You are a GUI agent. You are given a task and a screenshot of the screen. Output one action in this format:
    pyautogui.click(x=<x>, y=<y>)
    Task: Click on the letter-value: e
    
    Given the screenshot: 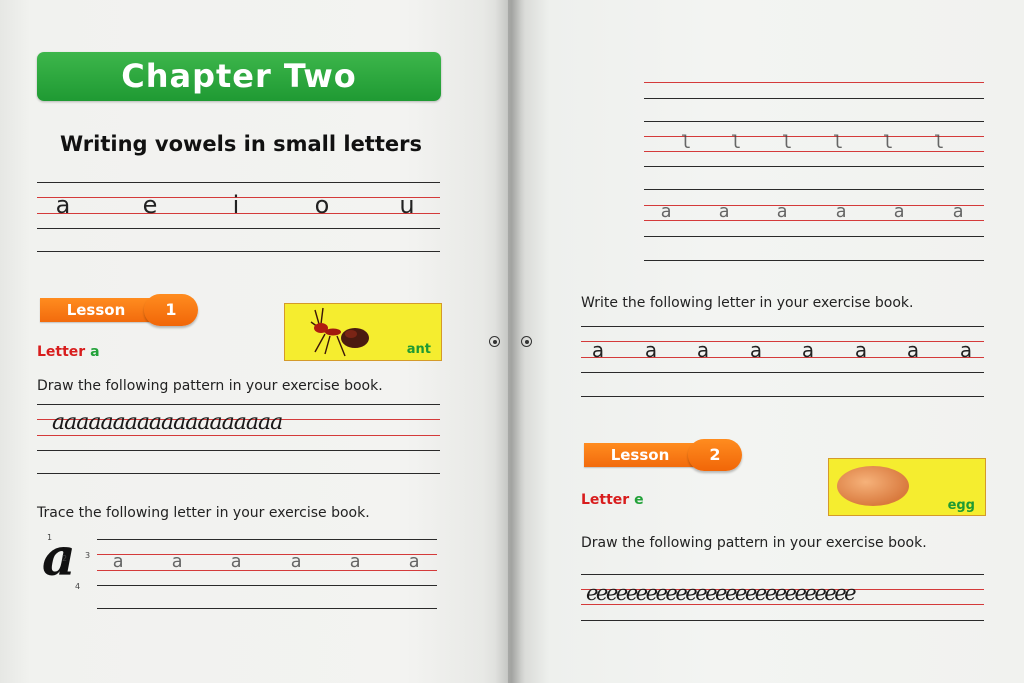 What is the action you would take?
    pyautogui.click(x=639, y=500)
    